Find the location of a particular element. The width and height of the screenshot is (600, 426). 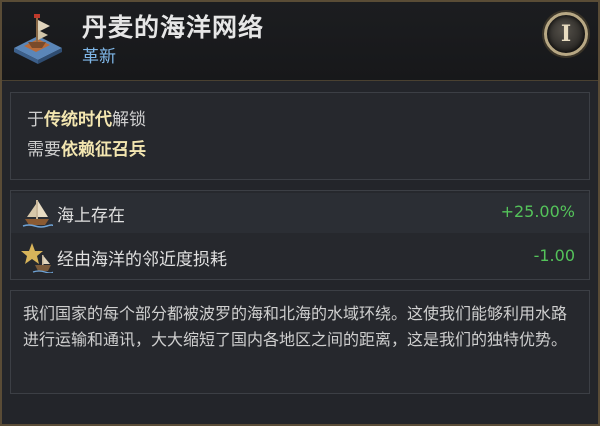

page-title: 丹麦的海洋网络 is located at coordinates (173, 27).